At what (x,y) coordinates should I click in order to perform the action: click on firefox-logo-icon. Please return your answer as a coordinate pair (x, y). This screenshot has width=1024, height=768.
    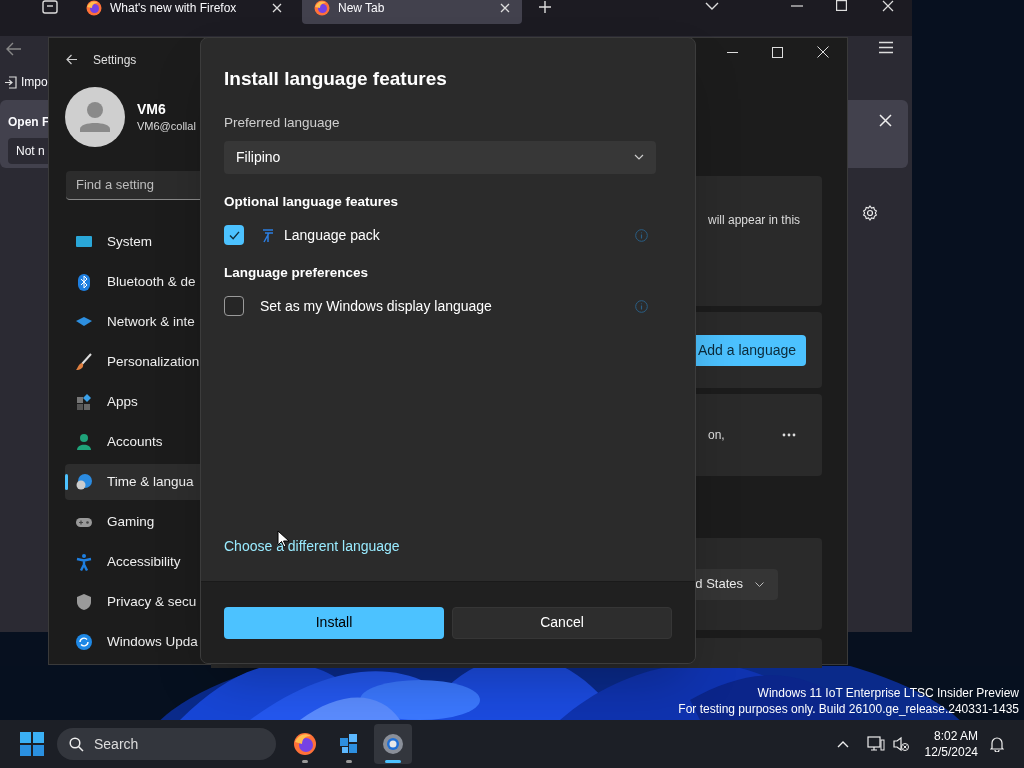
    Looking at the image, I should click on (305, 744).